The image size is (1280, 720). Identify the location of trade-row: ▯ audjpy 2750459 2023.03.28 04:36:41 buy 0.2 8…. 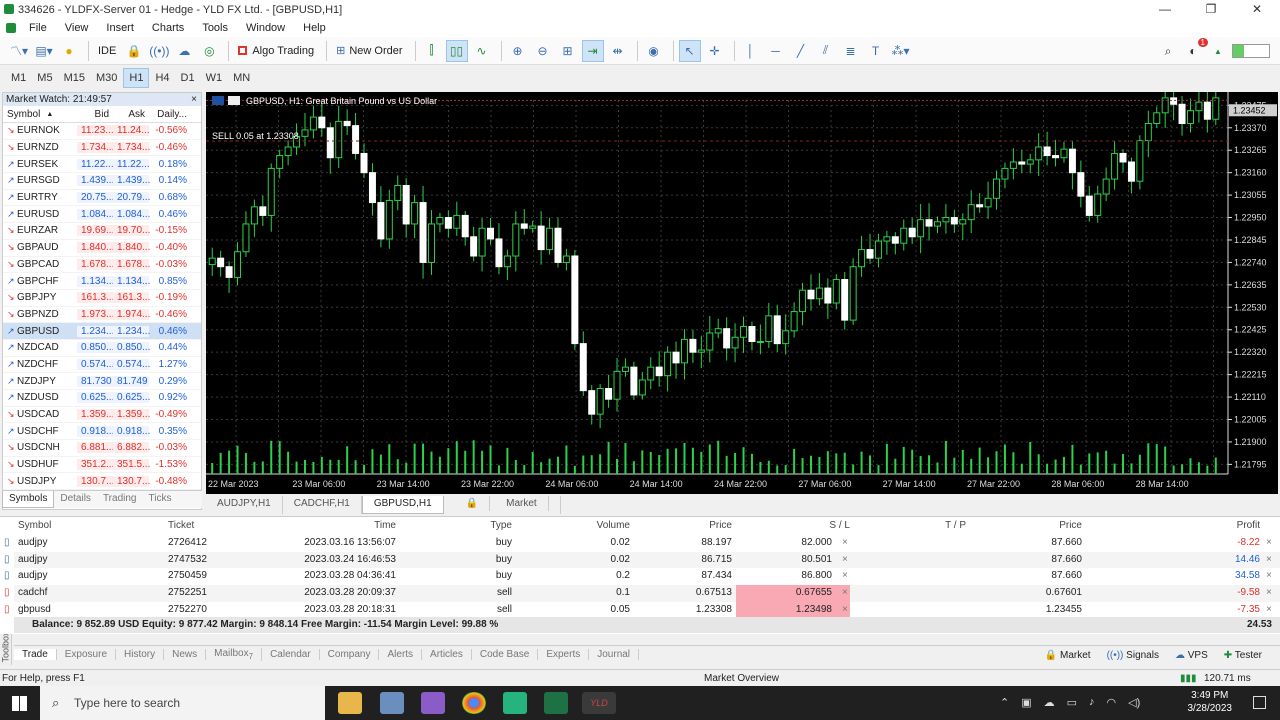
(642, 576).